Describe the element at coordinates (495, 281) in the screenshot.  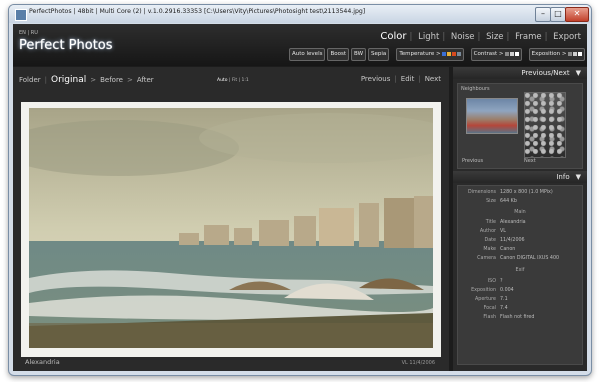
I see `info-row: ISO?` at that location.